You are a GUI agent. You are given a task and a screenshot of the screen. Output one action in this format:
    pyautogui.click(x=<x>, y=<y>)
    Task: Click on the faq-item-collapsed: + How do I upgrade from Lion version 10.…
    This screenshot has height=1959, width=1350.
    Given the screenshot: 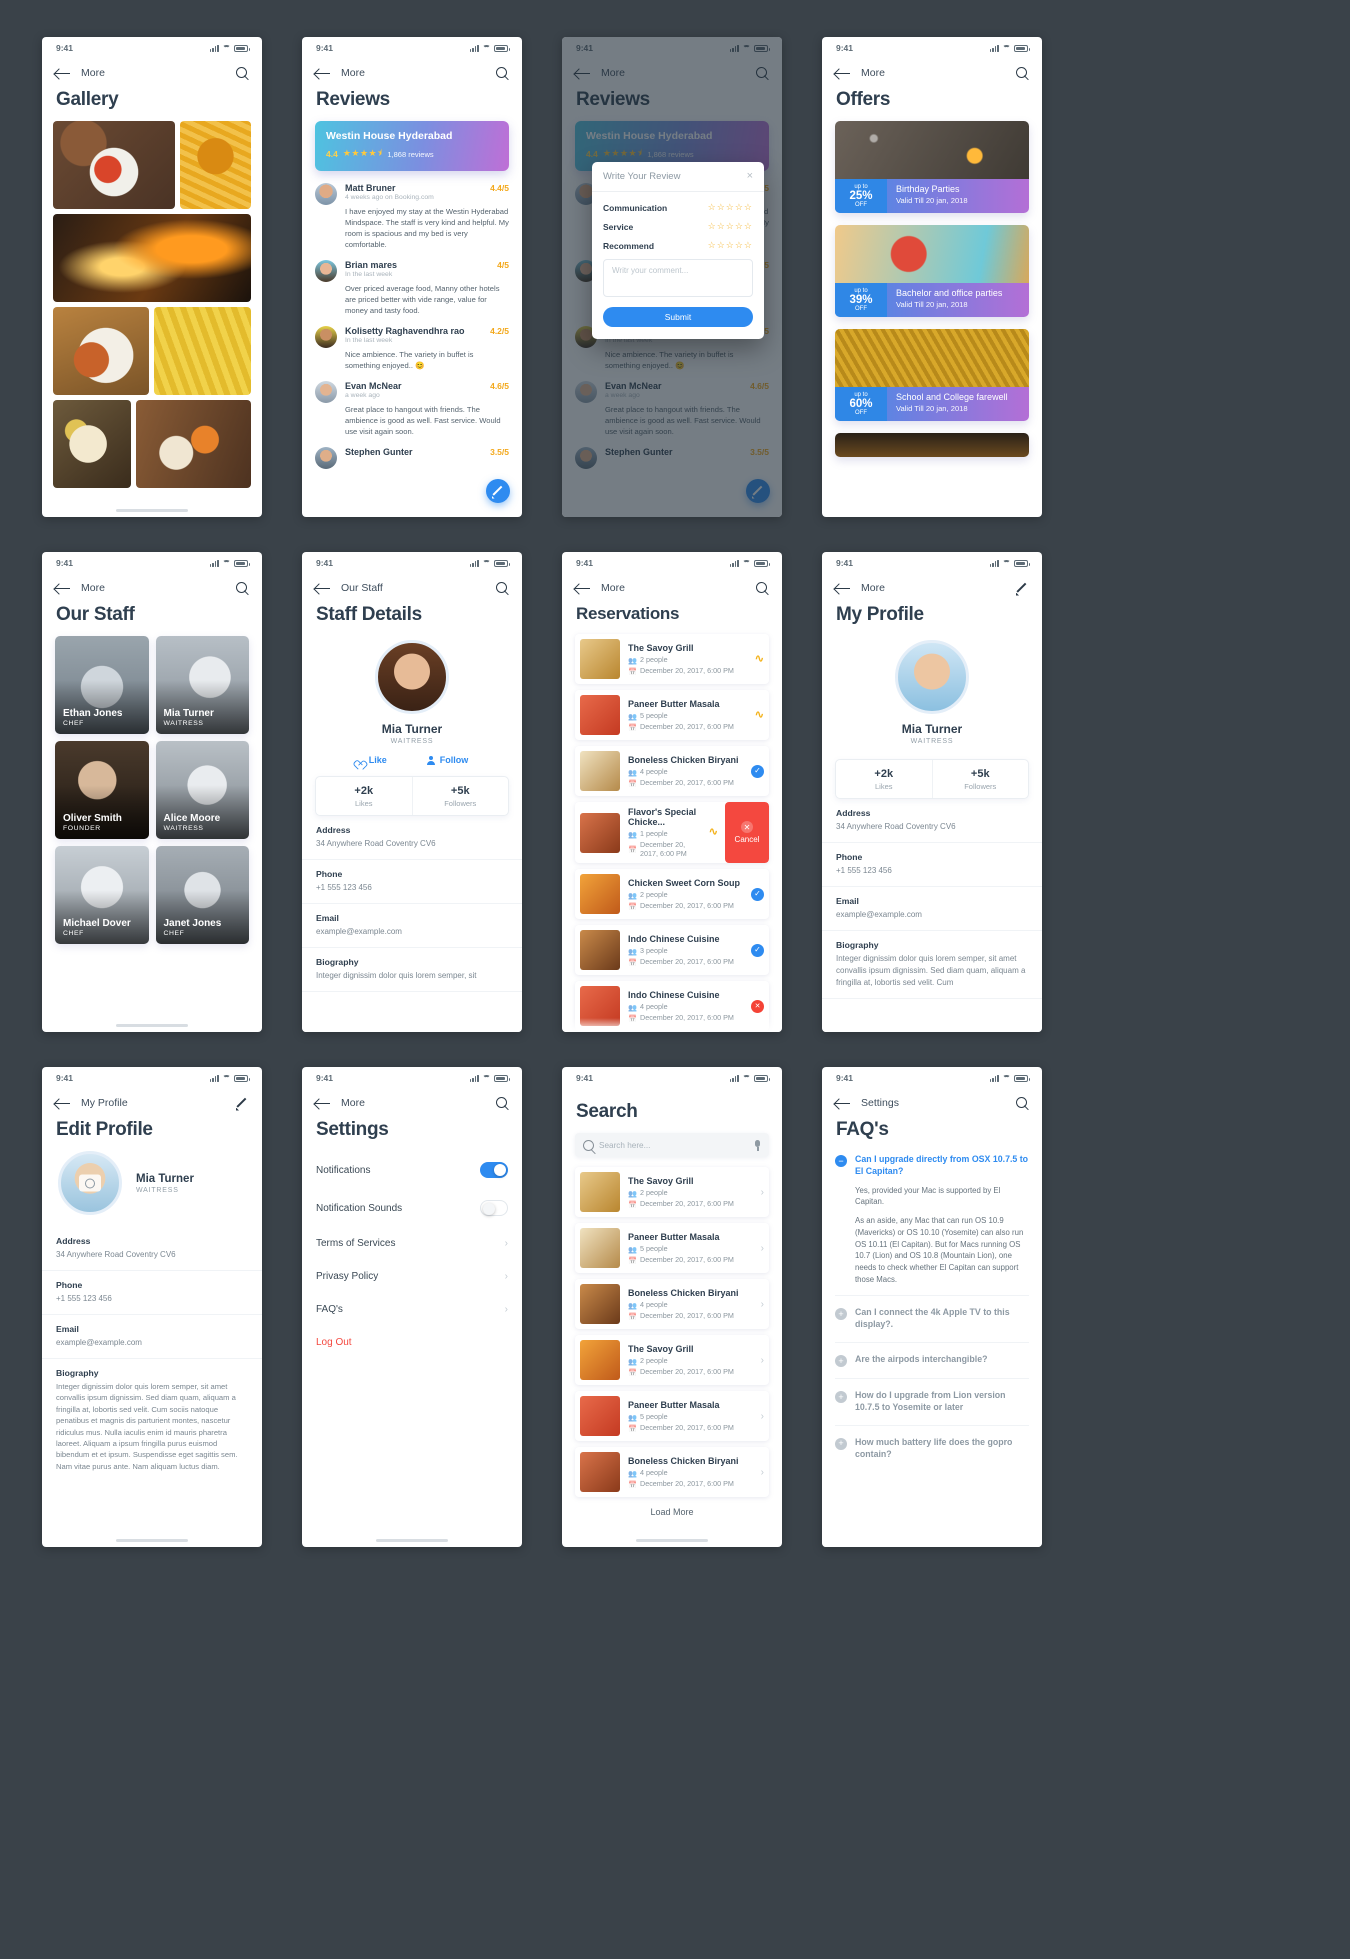 What is the action you would take?
    pyautogui.click(x=932, y=1401)
    